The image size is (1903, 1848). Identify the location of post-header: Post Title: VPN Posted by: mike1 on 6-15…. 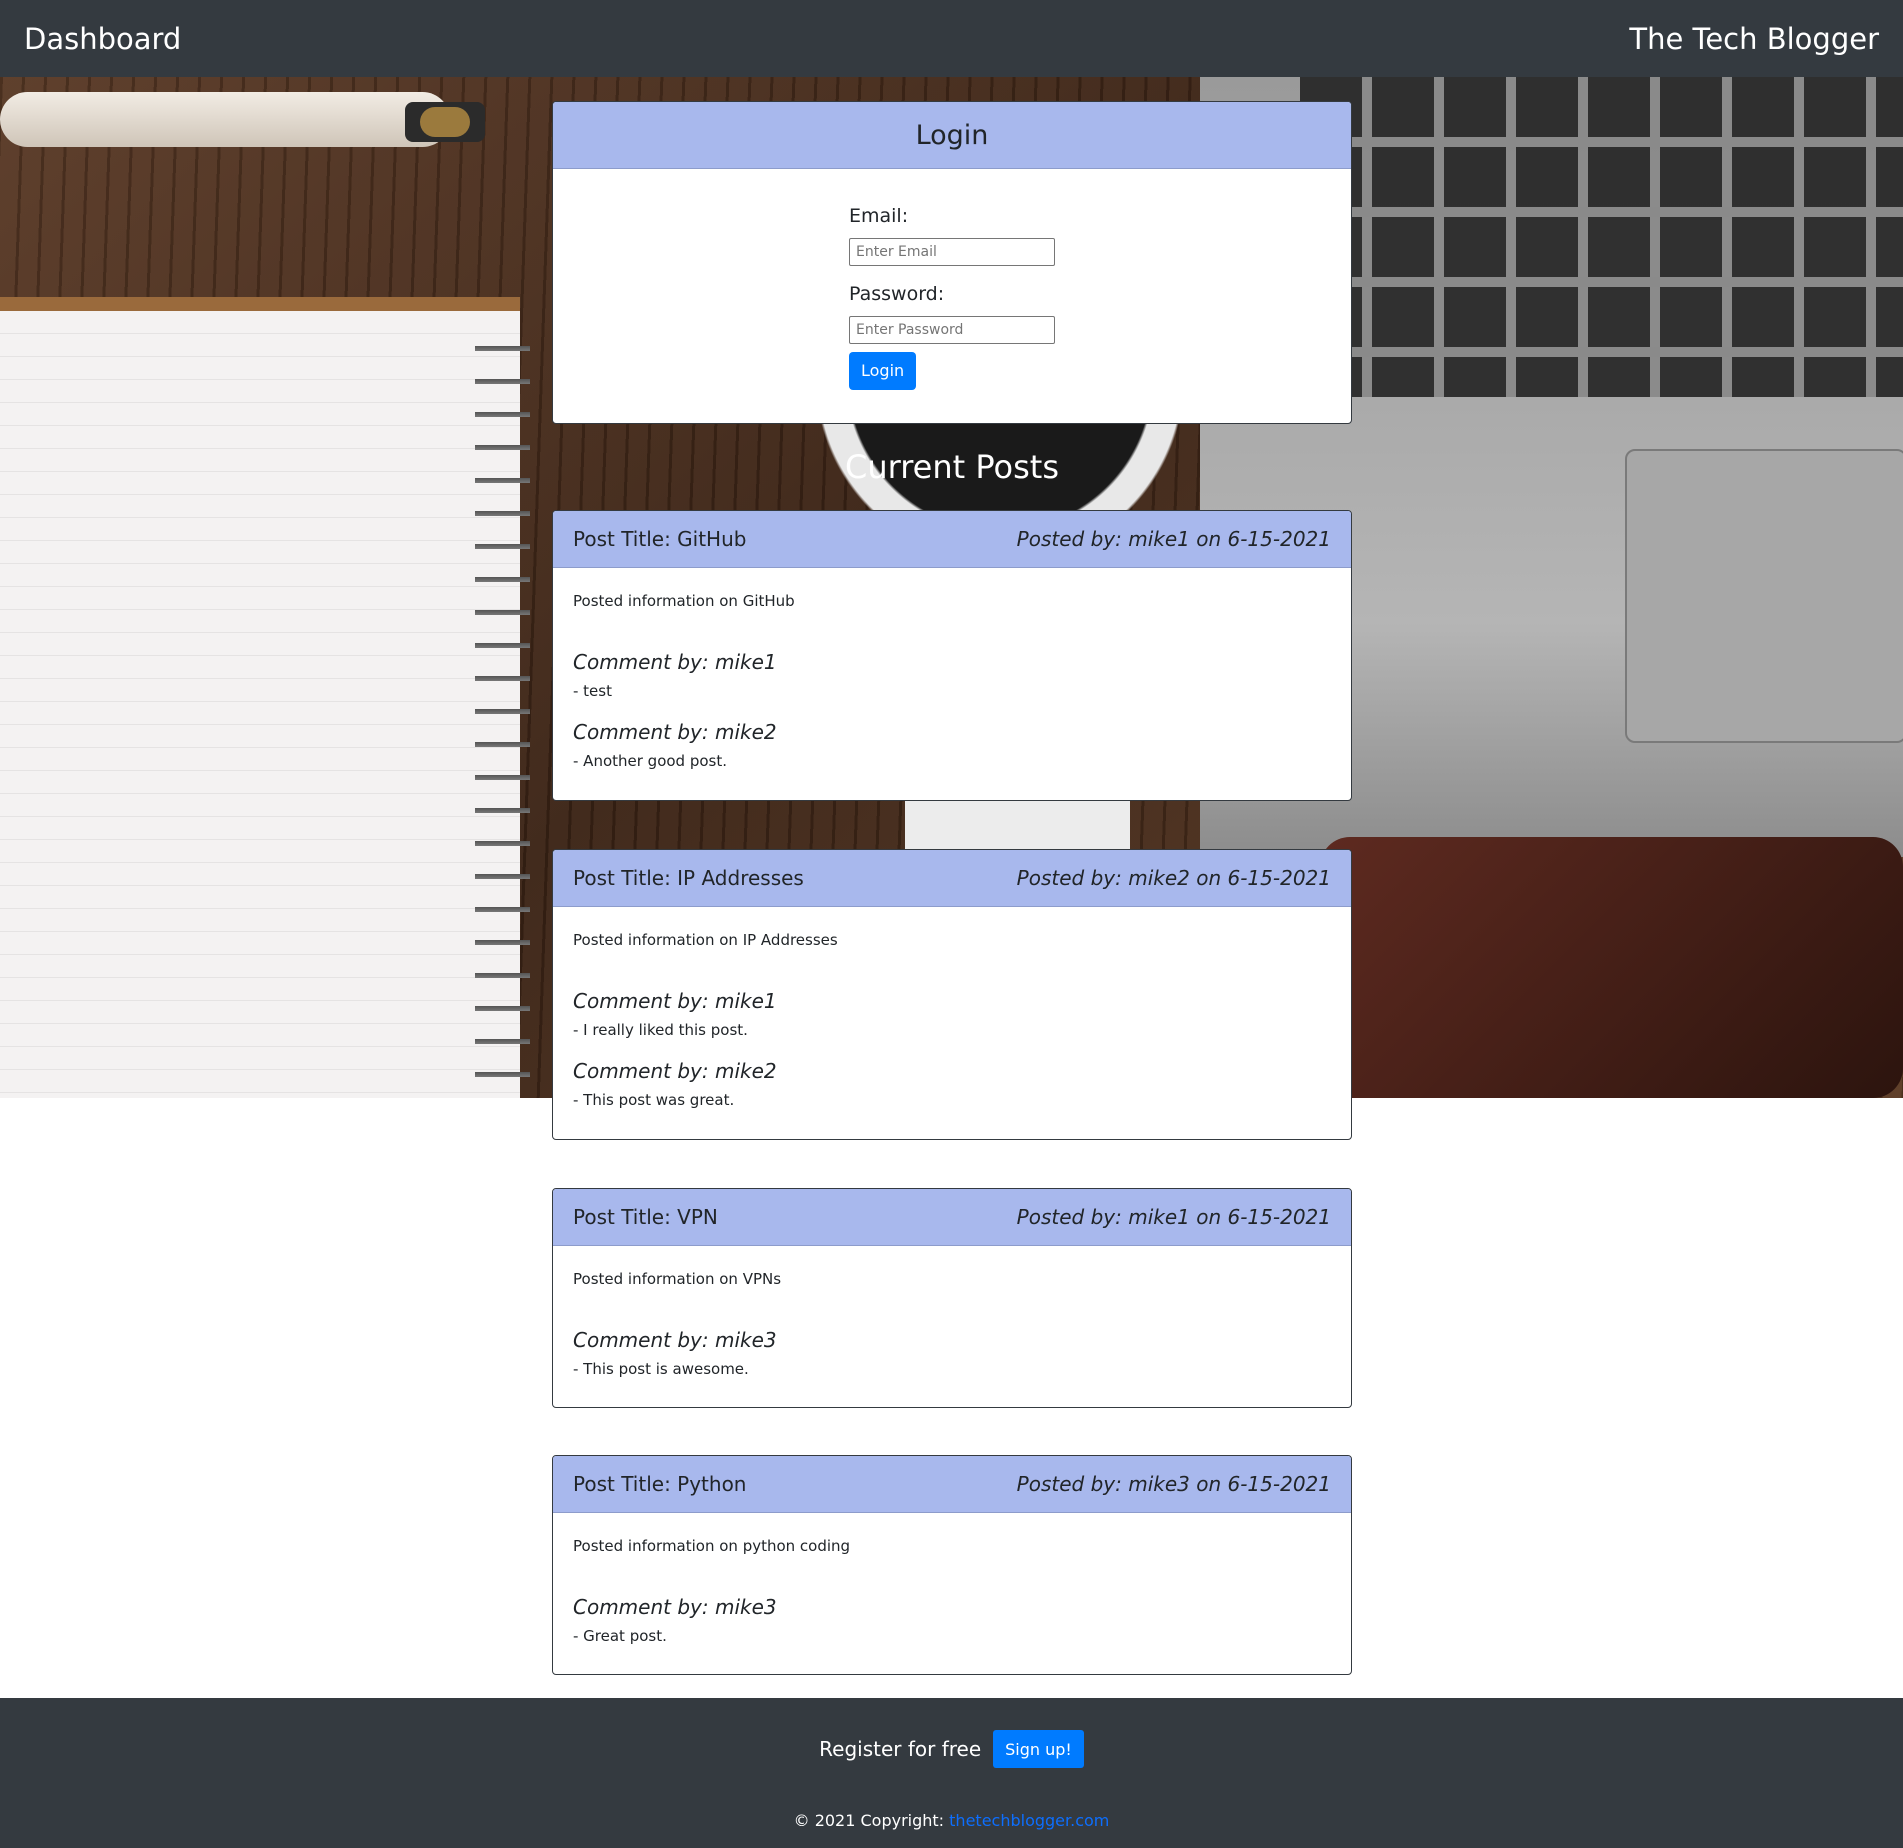
(952, 1217).